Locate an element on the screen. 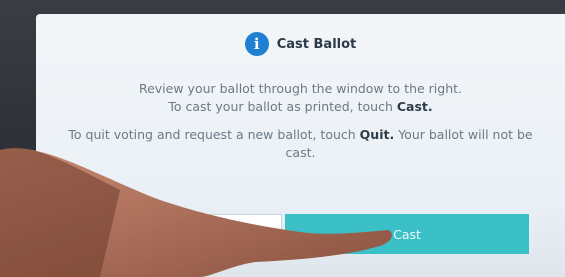  instruction-cast-keyword: Cast. is located at coordinates (414, 106).